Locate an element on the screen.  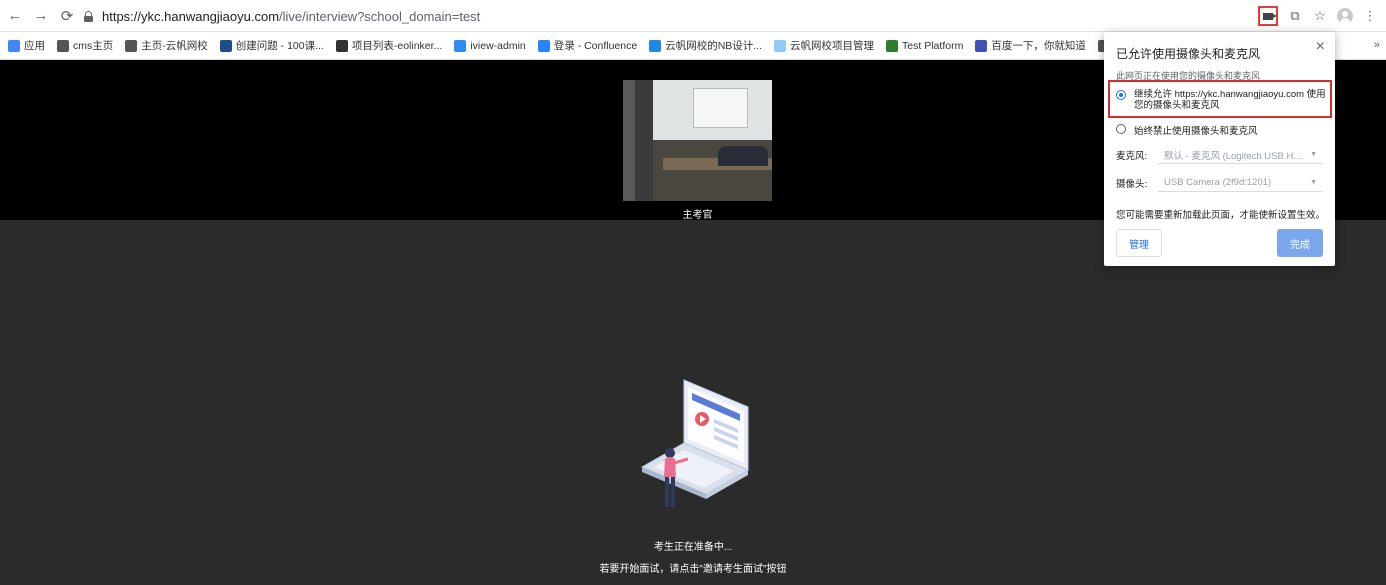
block-option: 始终禁止使用摄像头和麦克风 is located at coordinates (1187, 130).